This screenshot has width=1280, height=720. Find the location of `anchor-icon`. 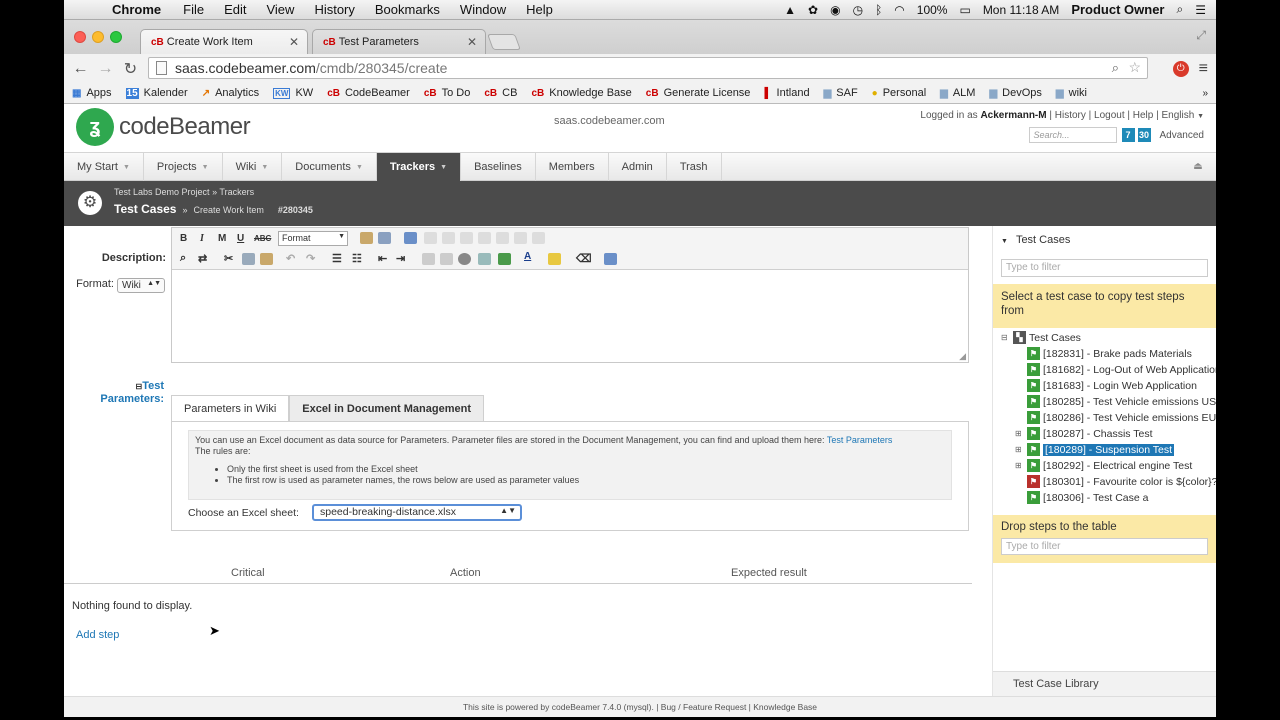

anchor-icon is located at coordinates (464, 259).